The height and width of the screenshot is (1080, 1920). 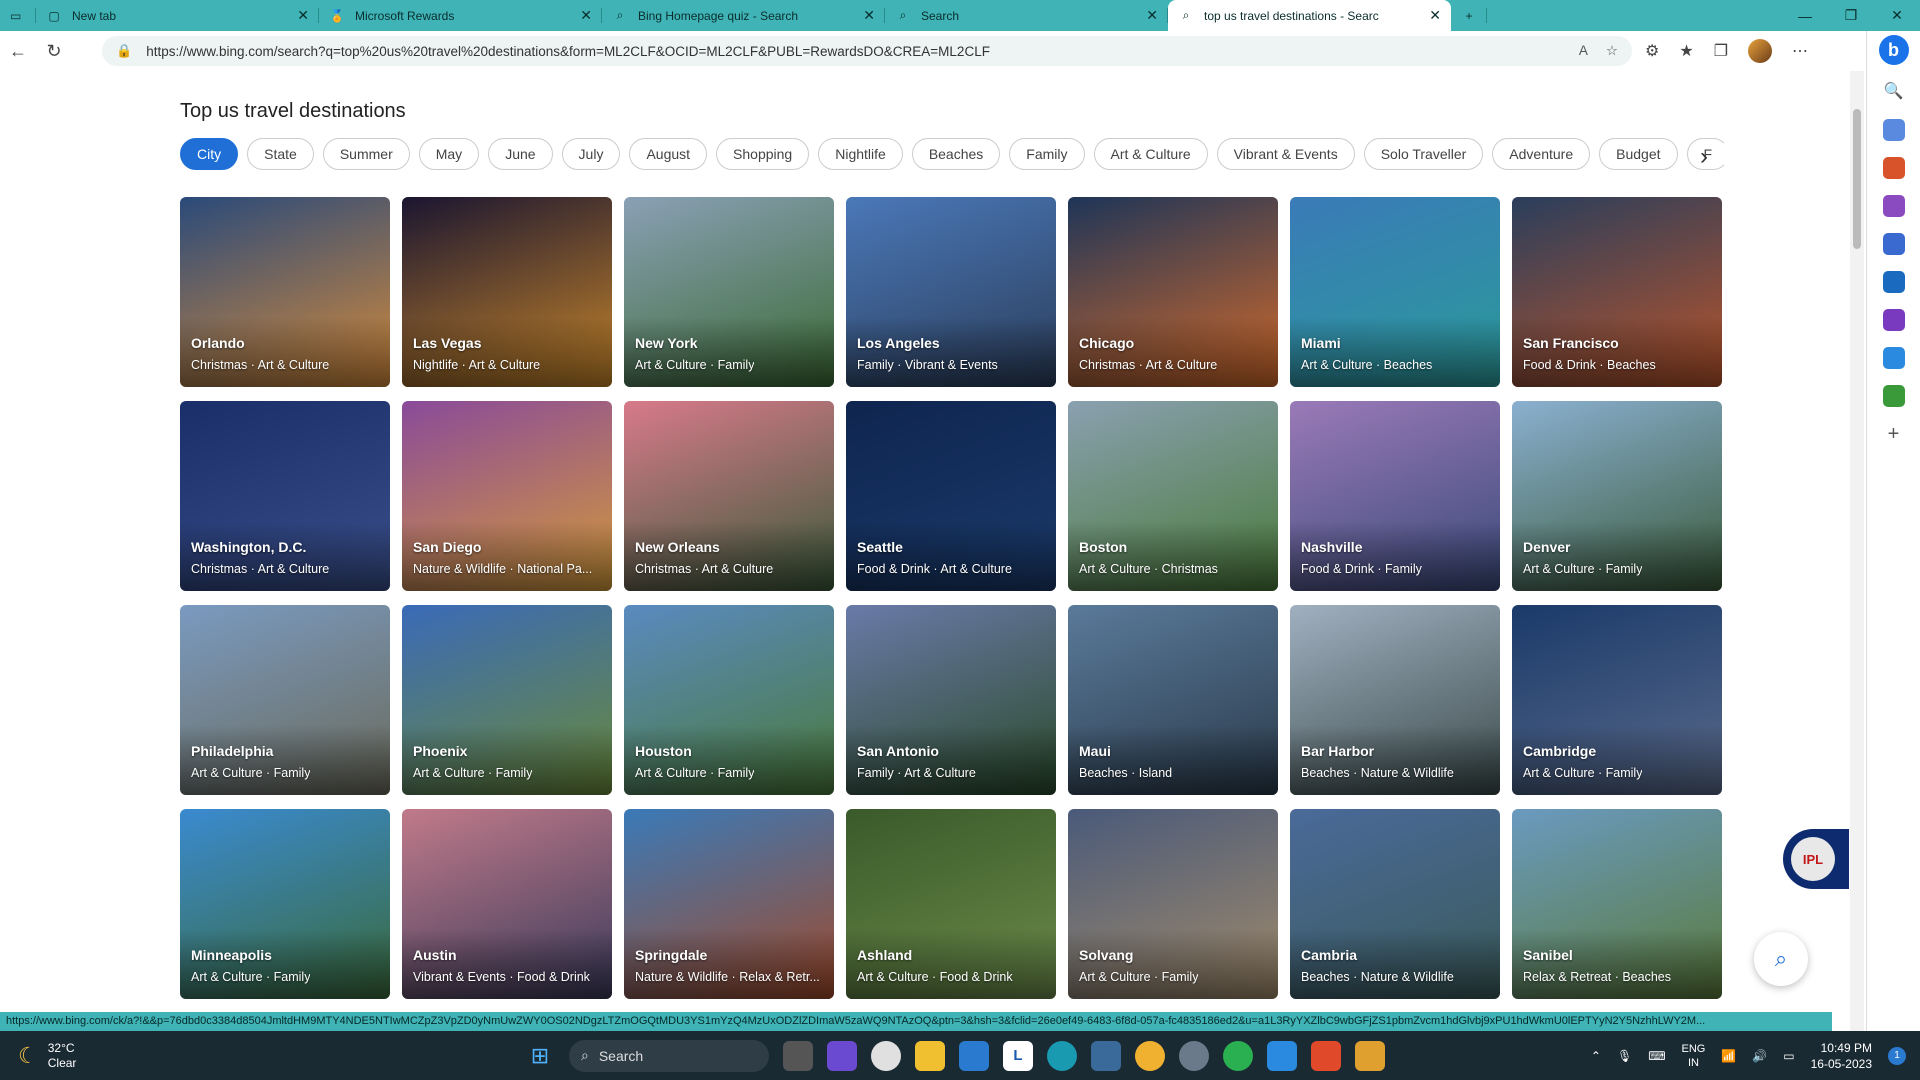 What do you see at coordinates (366, 154) in the screenshot?
I see `filter-chip: Summer` at bounding box center [366, 154].